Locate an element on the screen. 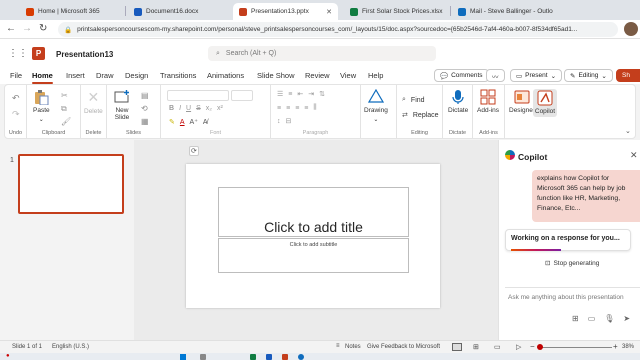  browser-tab-document: Document16.docx is located at coordinates (178, 11).